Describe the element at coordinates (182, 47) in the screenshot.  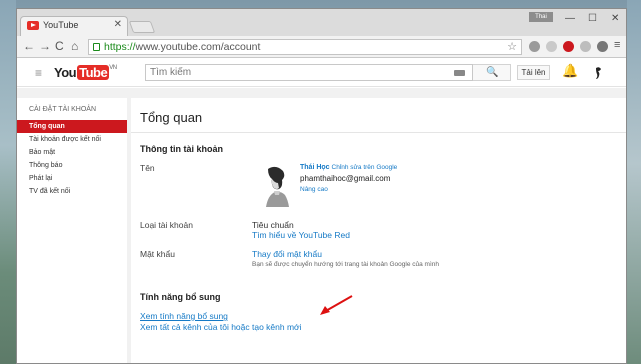
I see `url-text: https://www.youtube.com/account` at that location.